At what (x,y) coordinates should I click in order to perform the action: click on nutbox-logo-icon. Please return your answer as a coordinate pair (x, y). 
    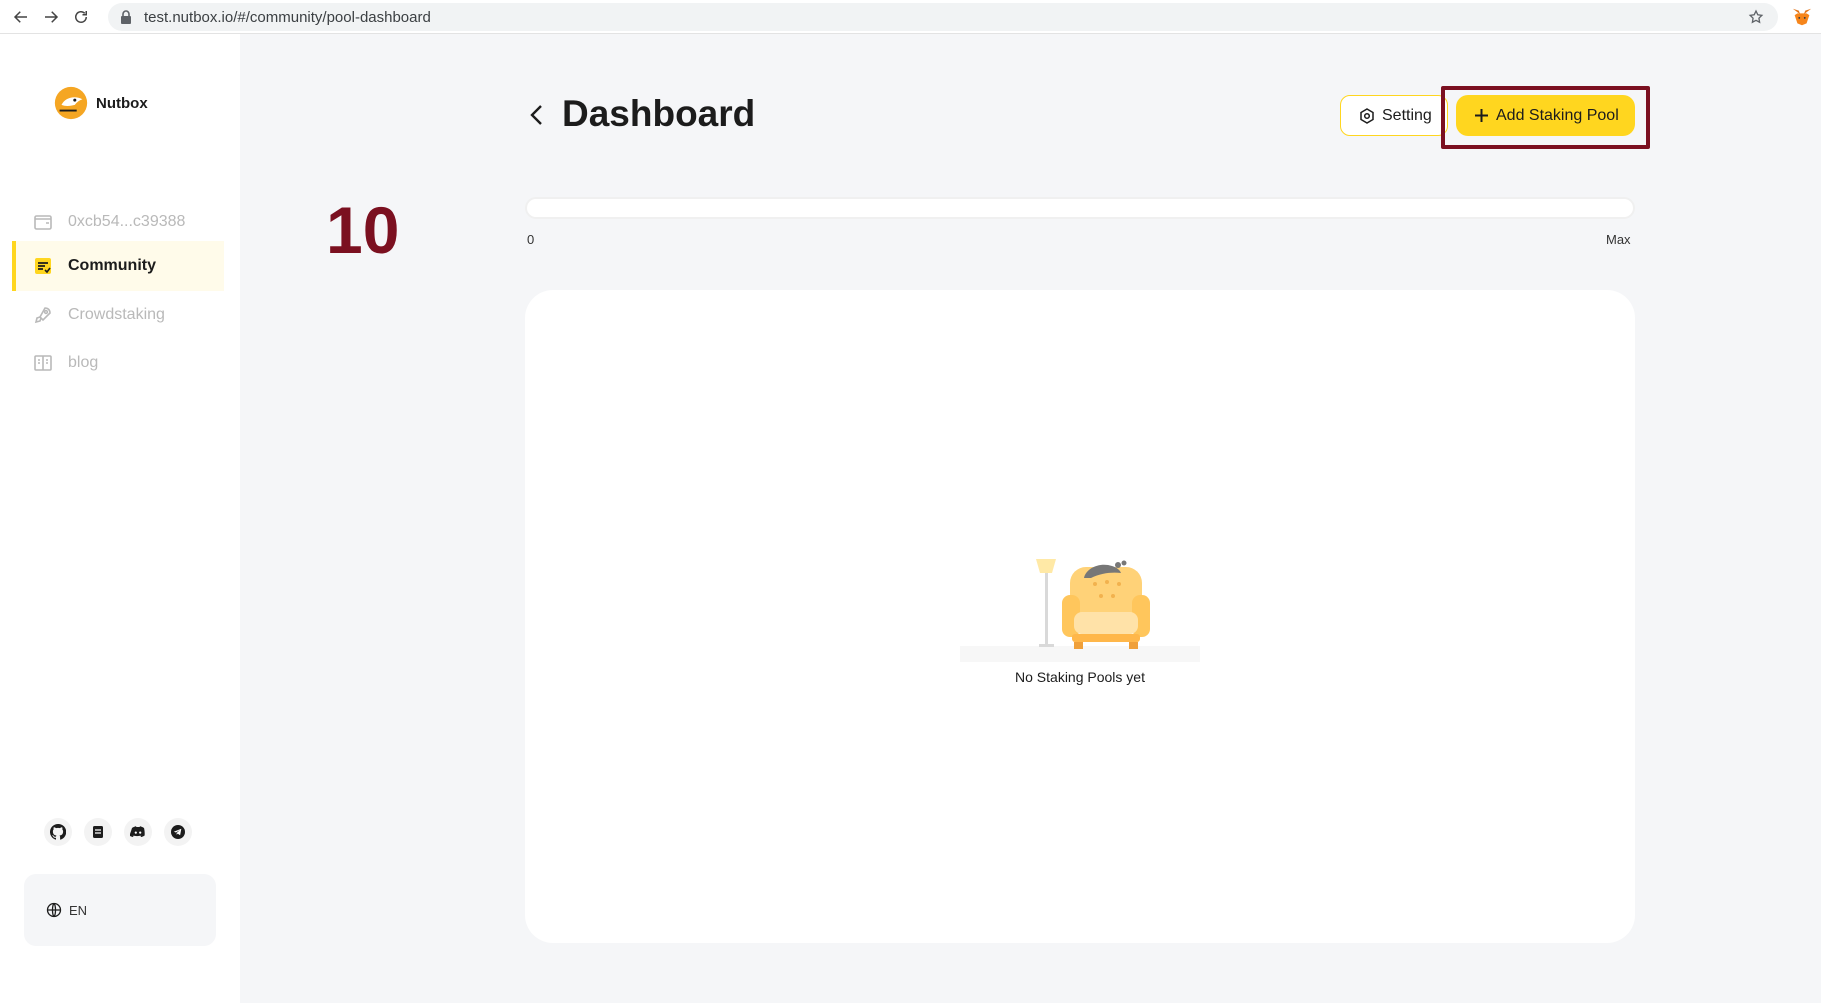
    Looking at the image, I should click on (71, 103).